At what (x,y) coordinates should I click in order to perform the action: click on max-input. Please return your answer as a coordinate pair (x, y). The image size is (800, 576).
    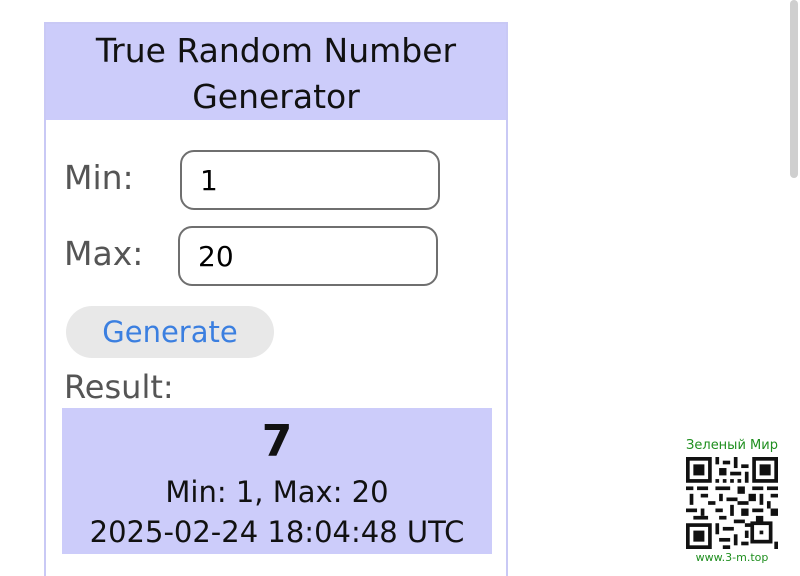
    Looking at the image, I should click on (308, 256).